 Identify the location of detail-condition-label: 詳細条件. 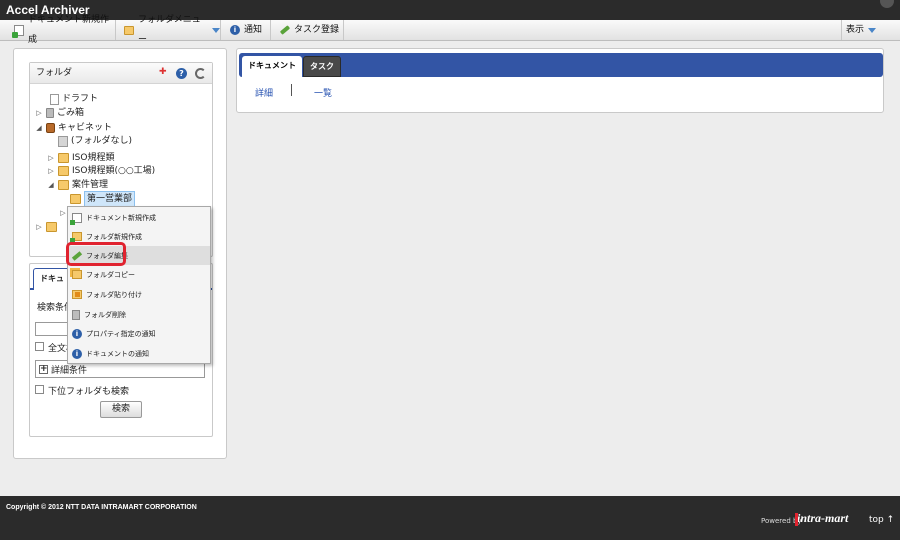
(69, 370).